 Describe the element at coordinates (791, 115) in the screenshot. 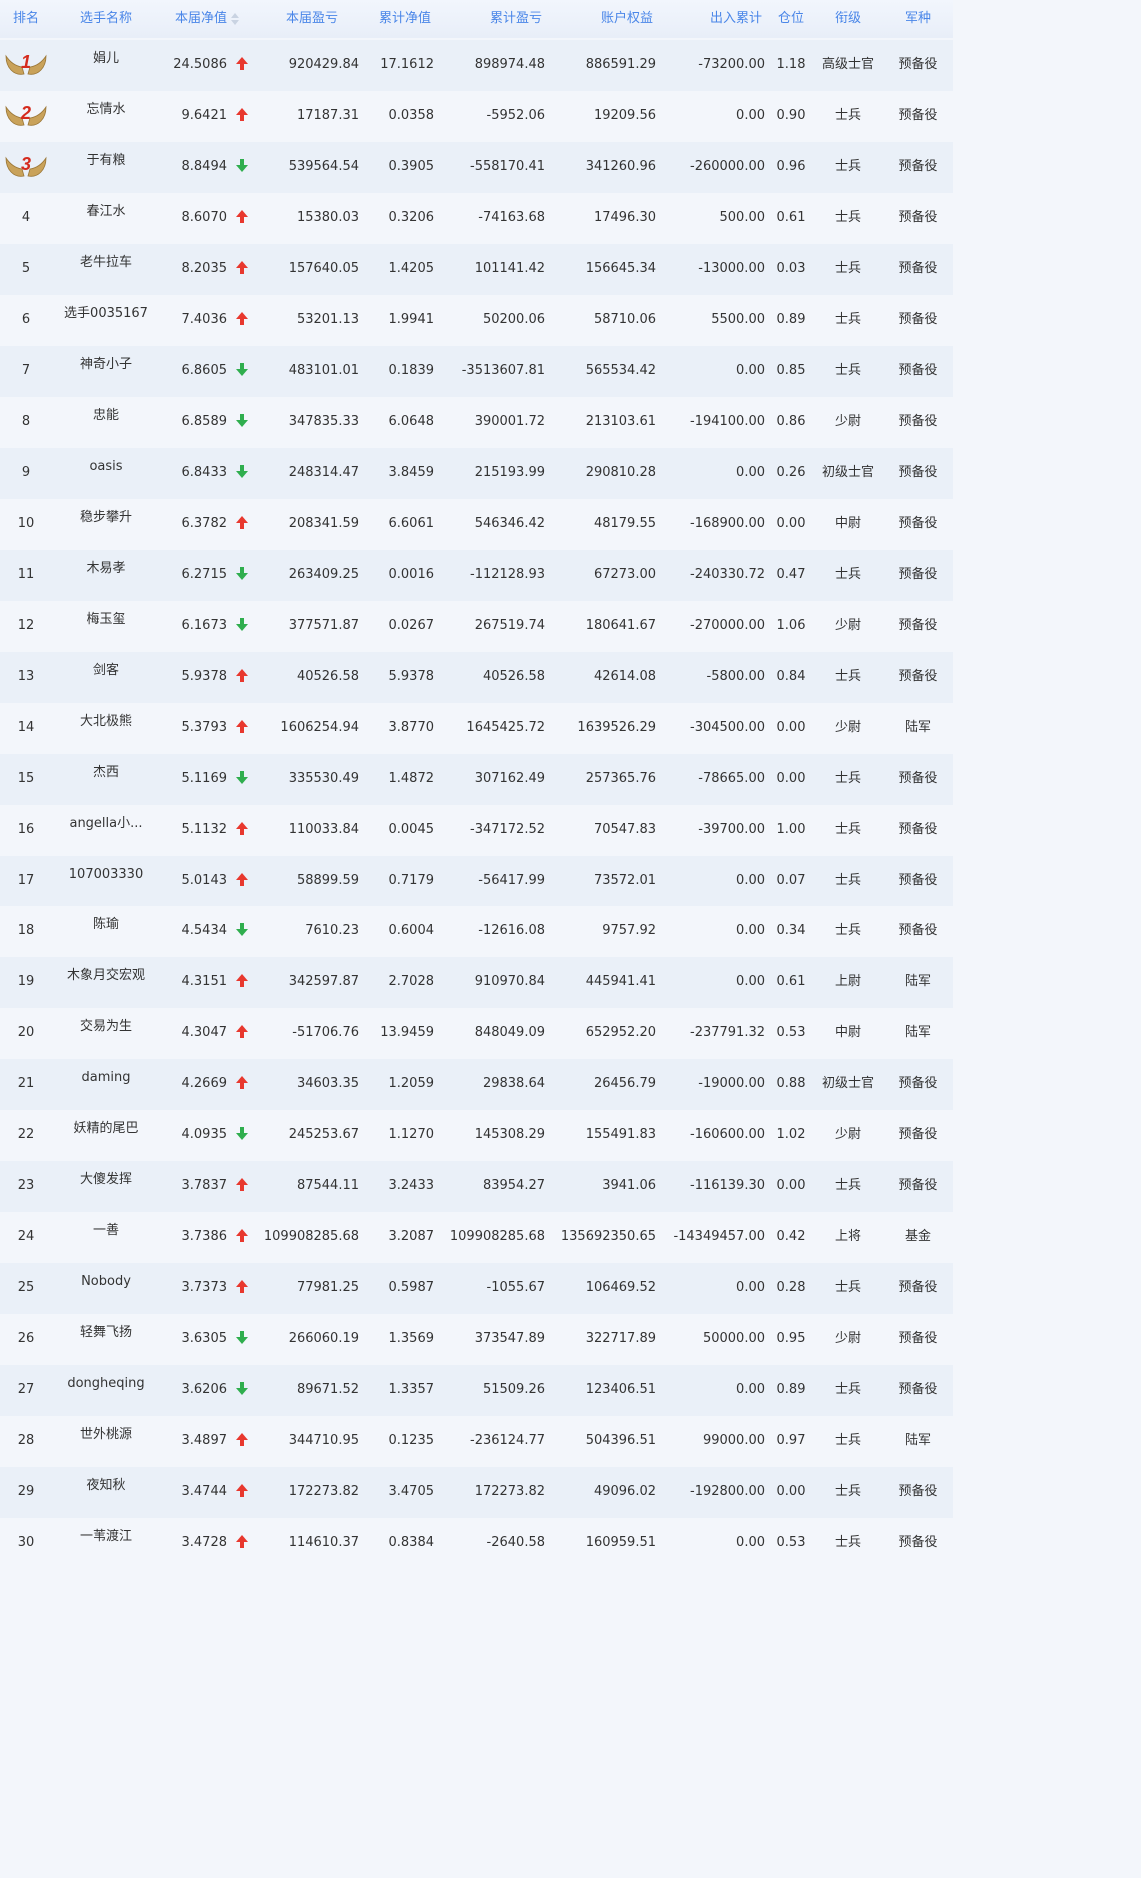

I see `position-cell: 0.90` at that location.